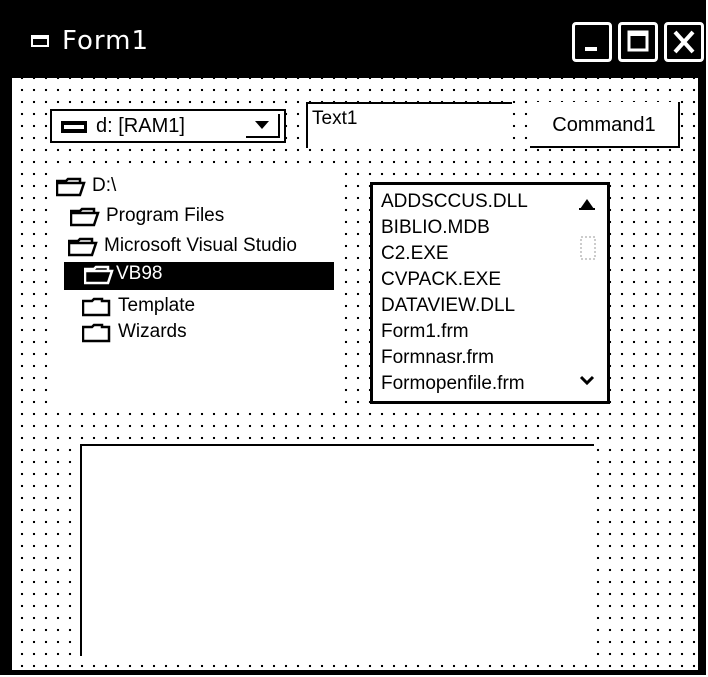  Describe the element at coordinates (104, 185) in the screenshot. I see `dir-label: D:\` at that location.